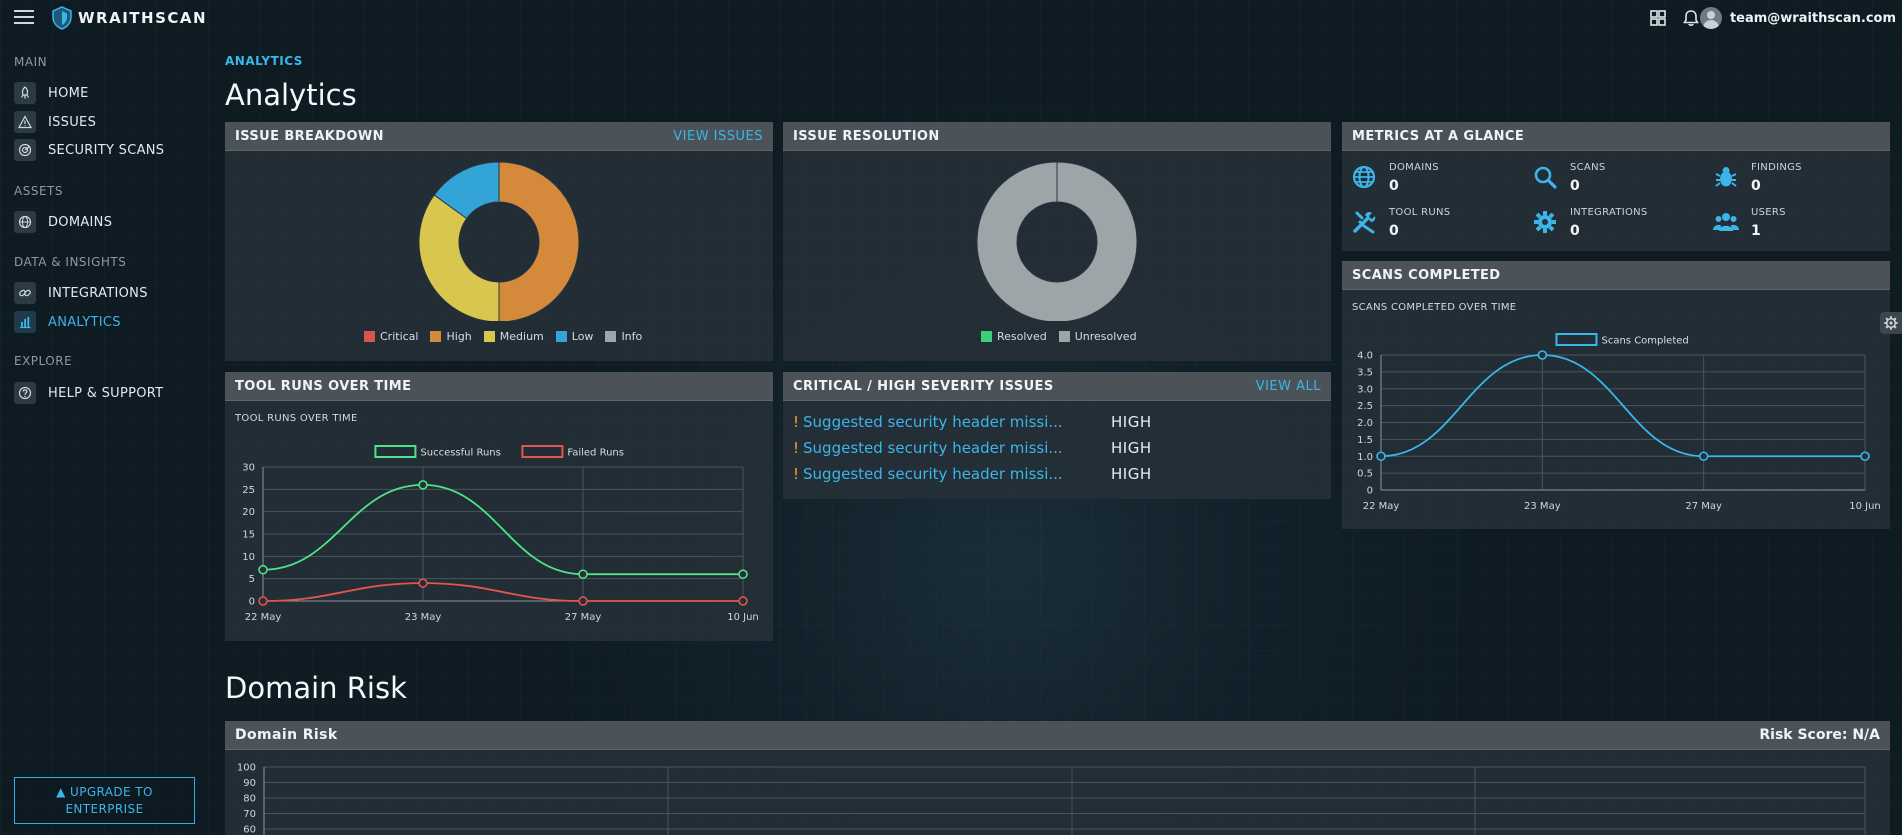 Image resolution: width=1902 pixels, height=835 pixels. What do you see at coordinates (104, 150) in the screenshot?
I see `sidebar-item-security-scans: SECURITY SCANS` at bounding box center [104, 150].